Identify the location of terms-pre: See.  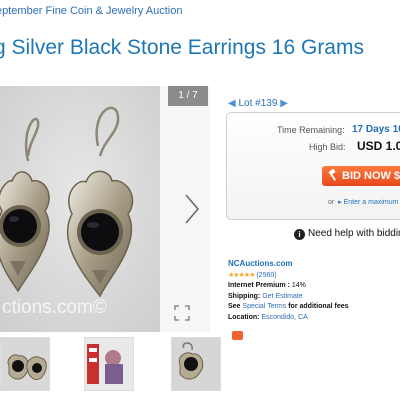
(234, 306).